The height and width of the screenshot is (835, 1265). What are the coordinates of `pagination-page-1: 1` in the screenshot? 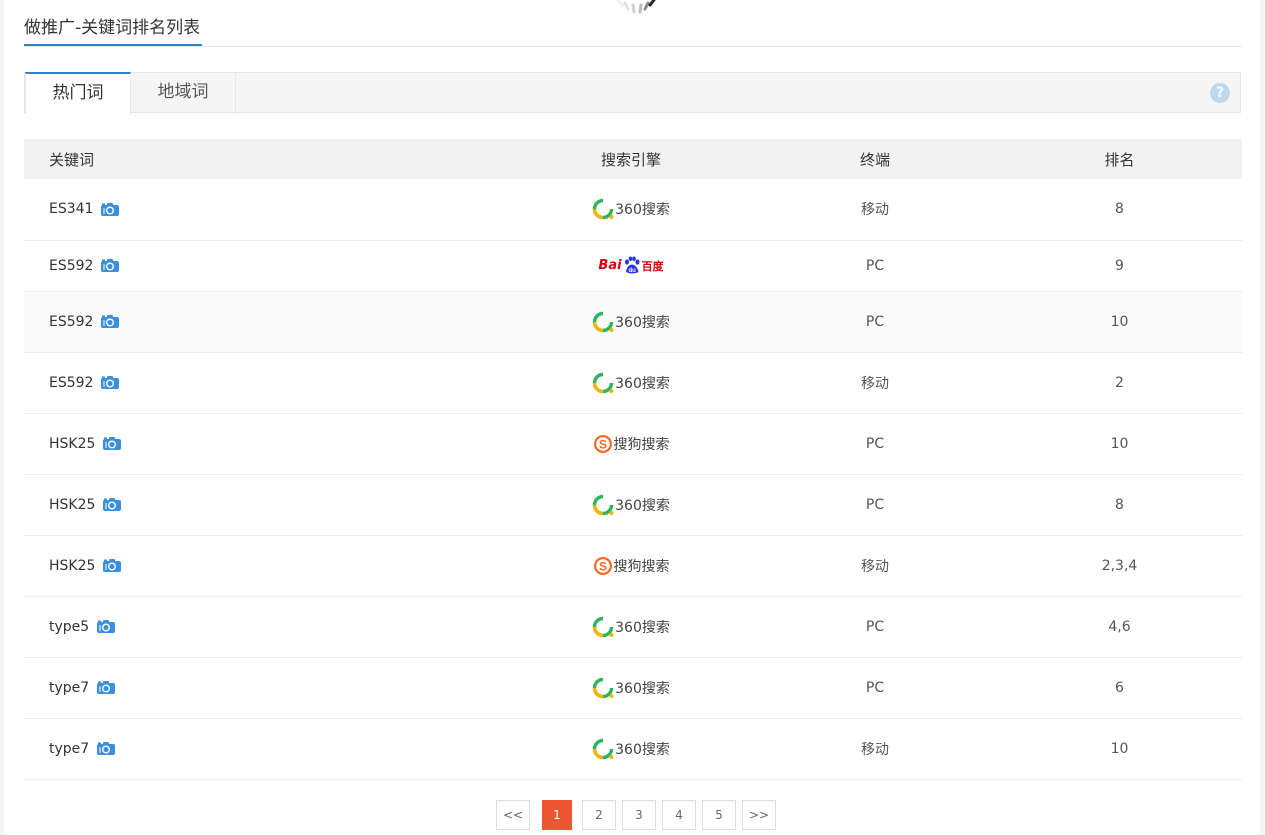 It's located at (557, 815).